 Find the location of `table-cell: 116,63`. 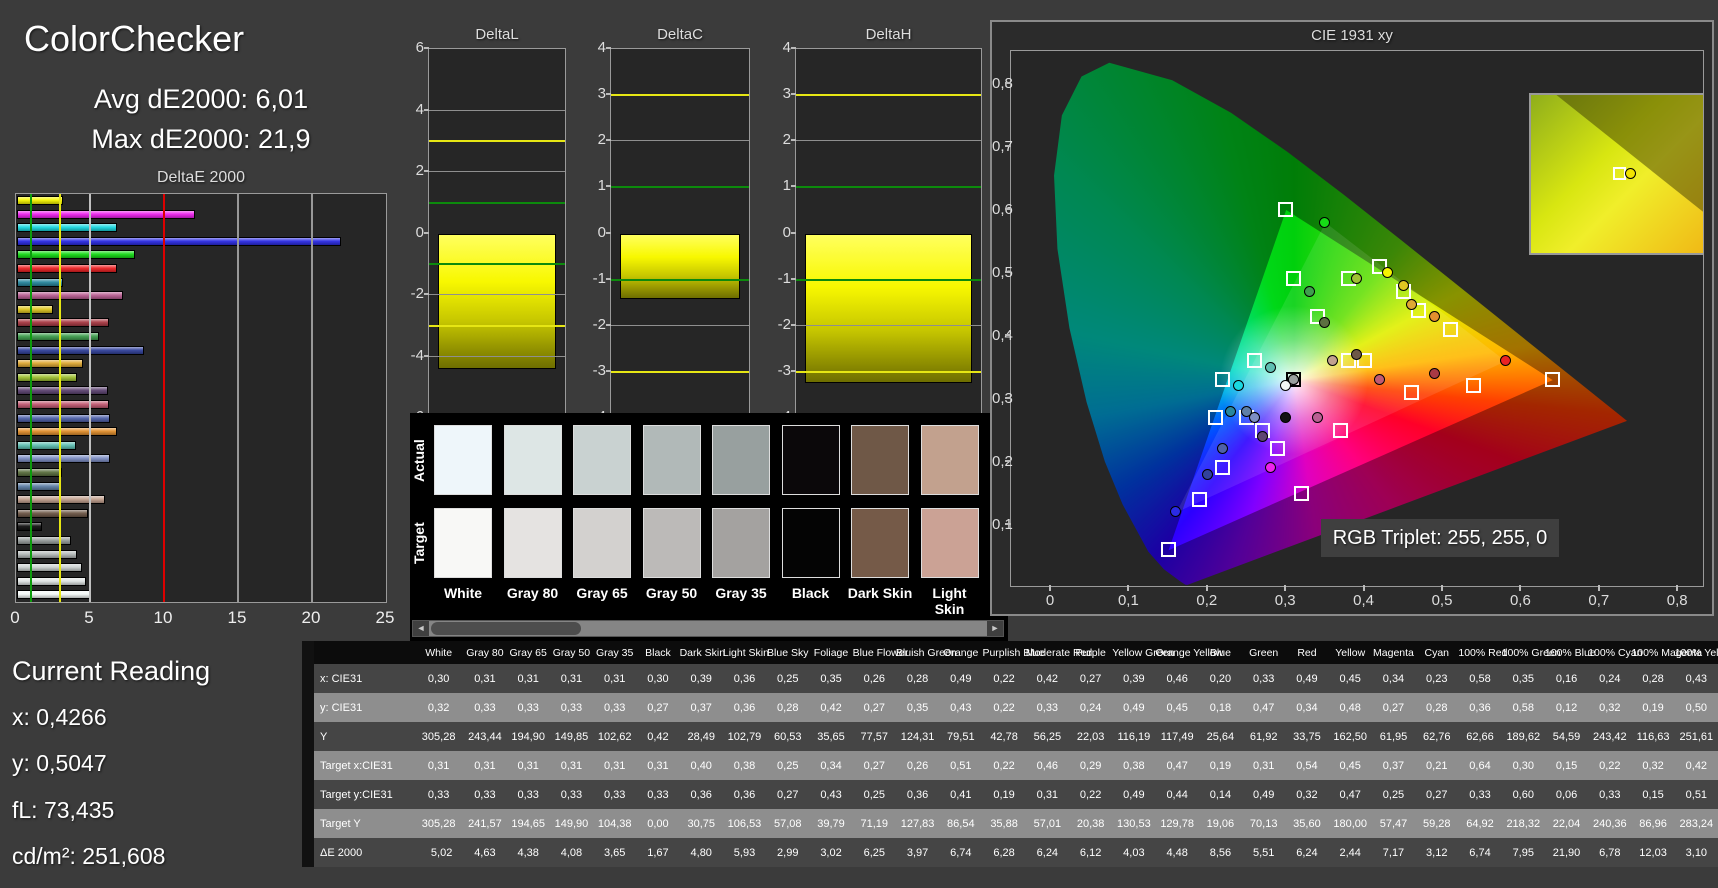

table-cell: 116,63 is located at coordinates (1653, 736).